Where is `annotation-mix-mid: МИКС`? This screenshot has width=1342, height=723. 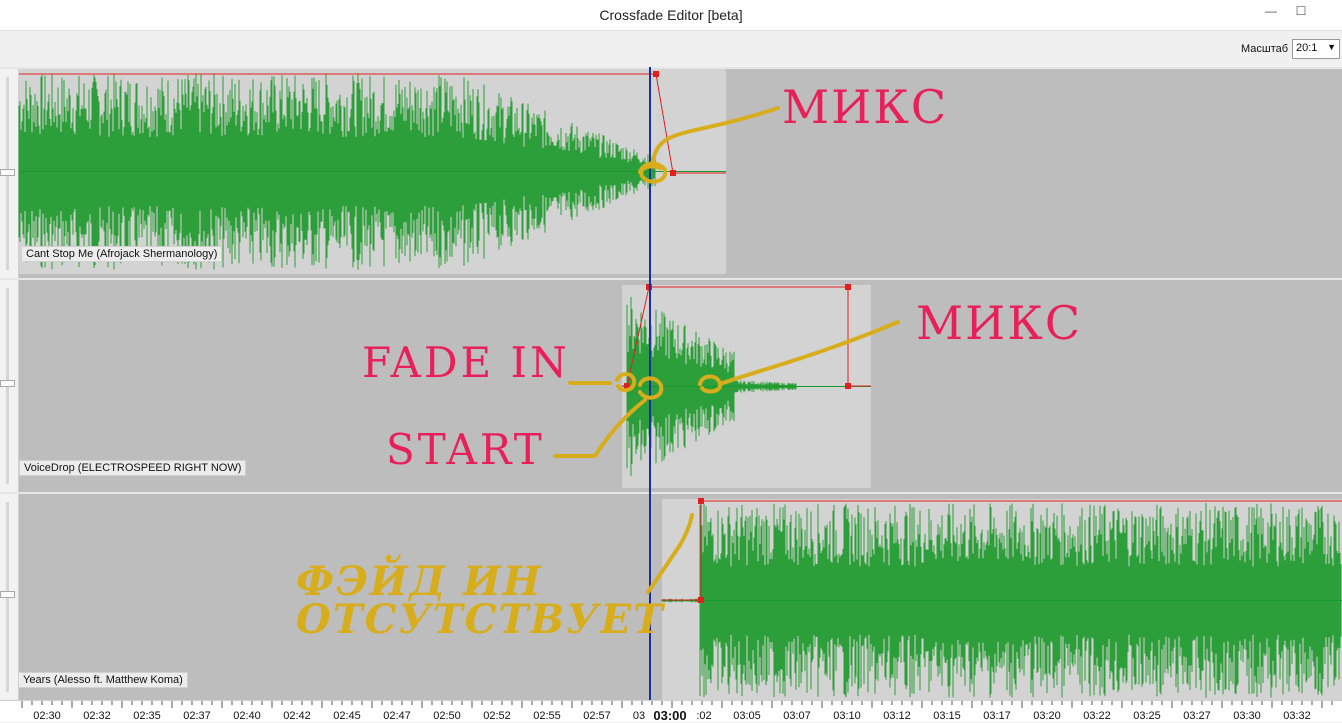
annotation-mix-mid: МИКС is located at coordinates (999, 323).